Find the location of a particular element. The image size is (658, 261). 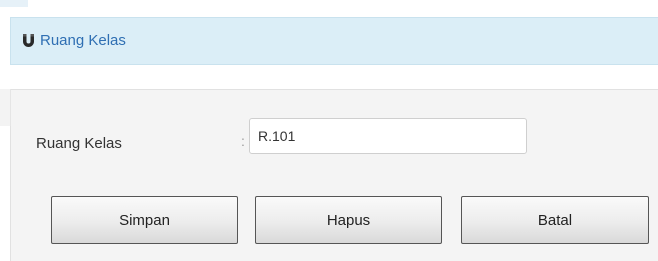

top-left-tab is located at coordinates (14, 3).